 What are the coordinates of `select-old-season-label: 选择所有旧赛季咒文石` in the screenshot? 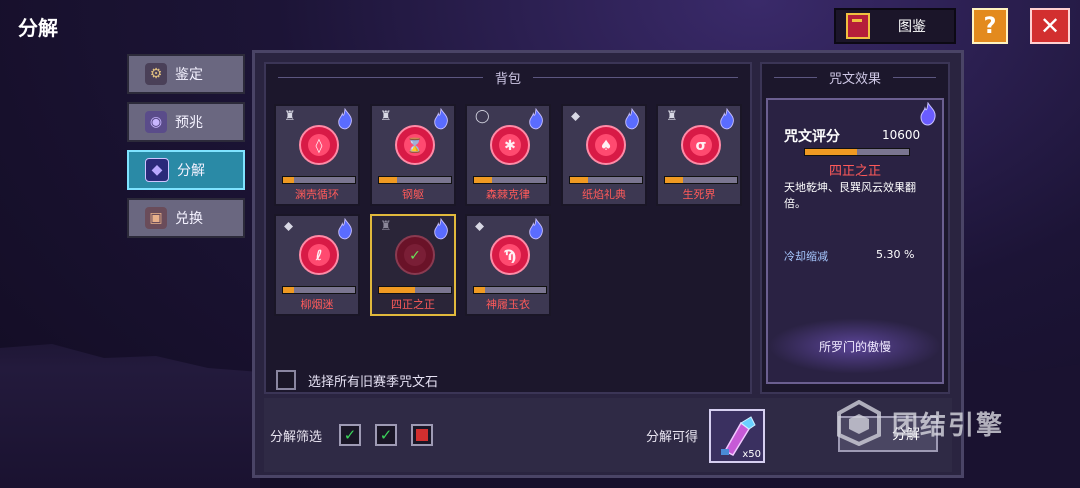 It's located at (373, 382).